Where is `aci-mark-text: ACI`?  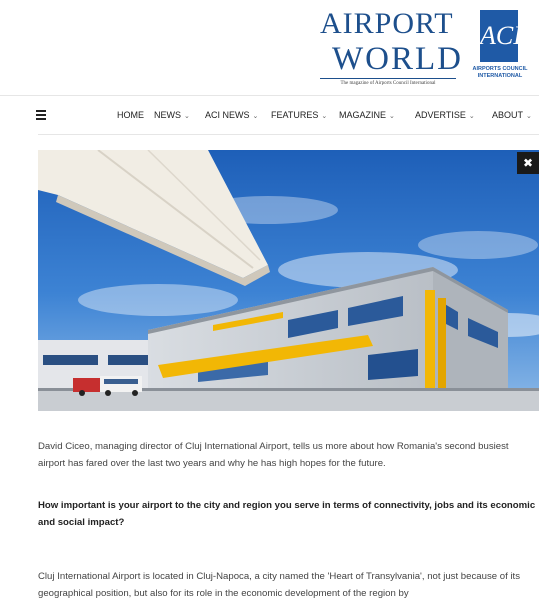
aci-mark-text: ACI is located at coordinates (501, 35).